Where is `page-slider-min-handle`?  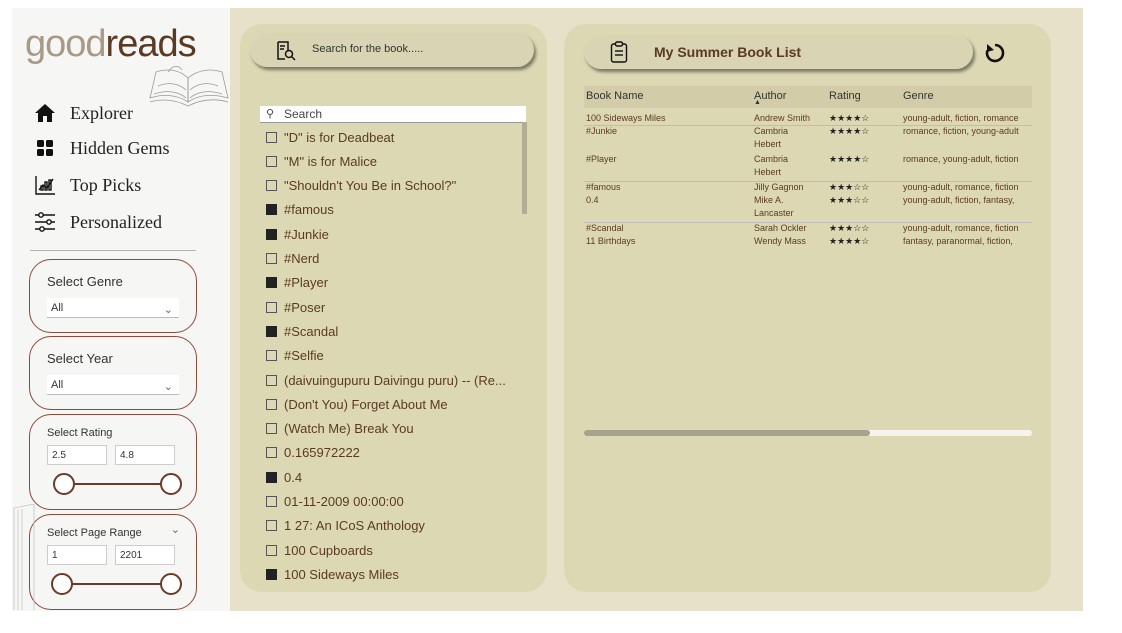
page-slider-min-handle is located at coordinates (62, 584).